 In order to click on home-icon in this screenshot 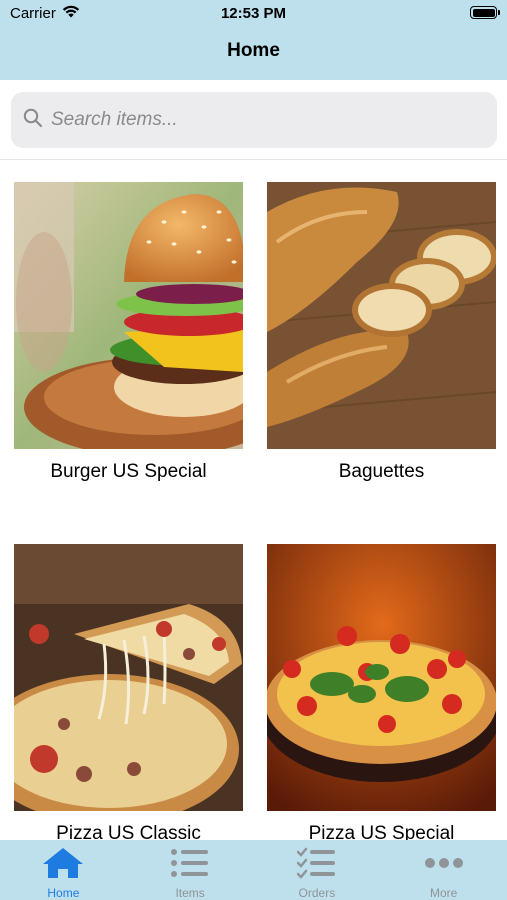, I will do `click(63, 863)`.